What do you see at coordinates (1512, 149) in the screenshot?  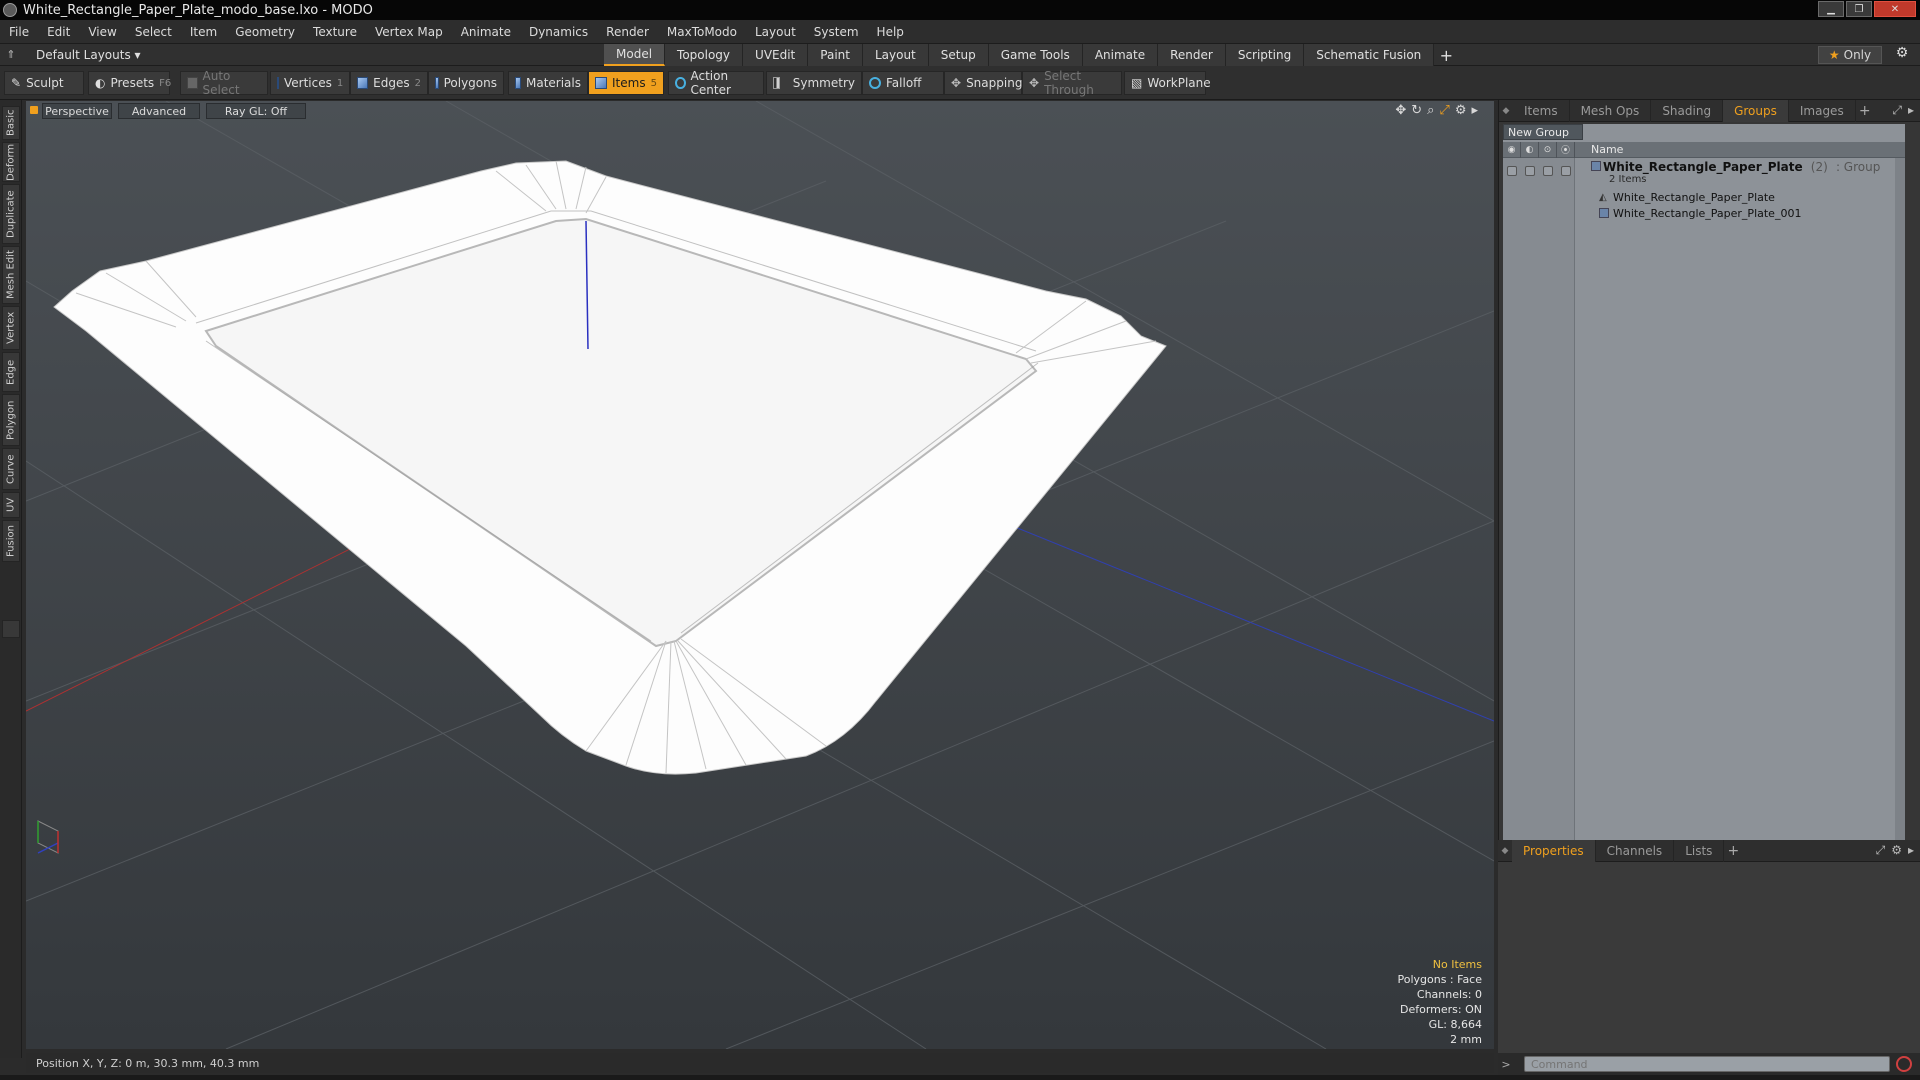 I see `visibility-column-icon: ◉` at bounding box center [1512, 149].